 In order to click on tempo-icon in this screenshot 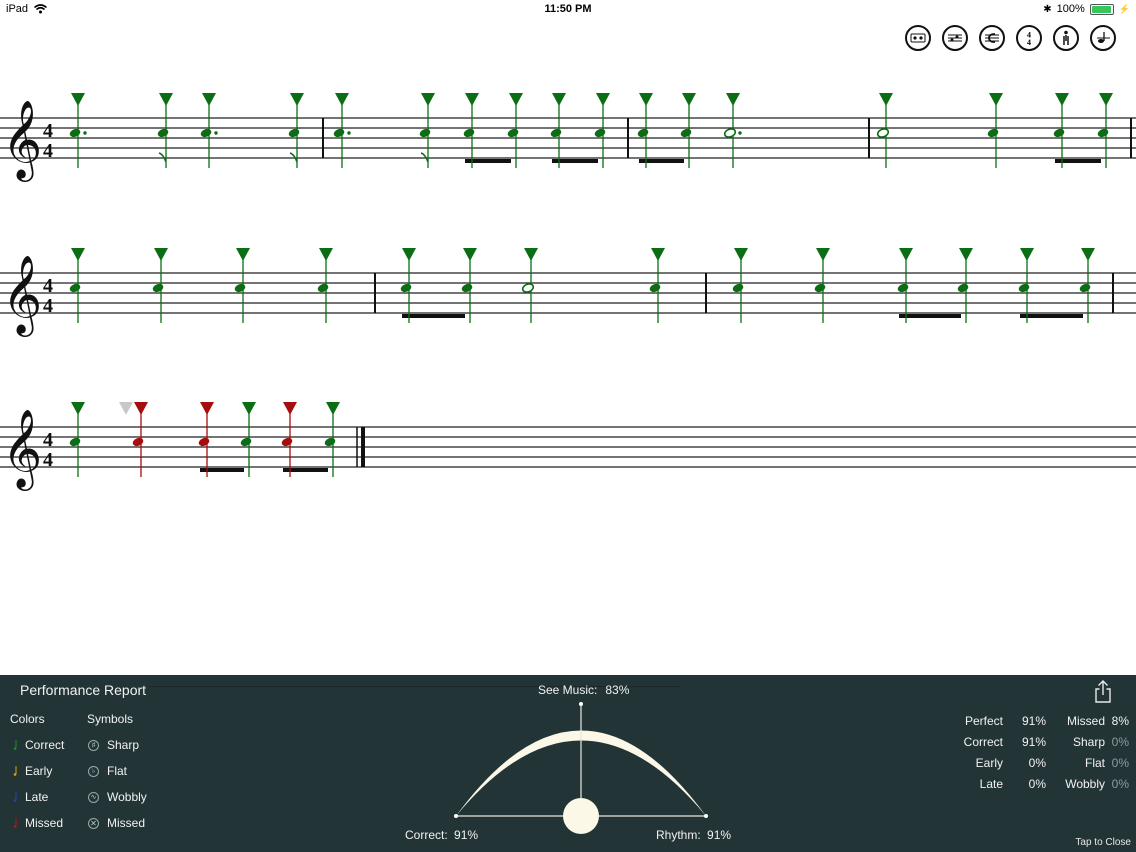, I will do `click(1103, 38)`.